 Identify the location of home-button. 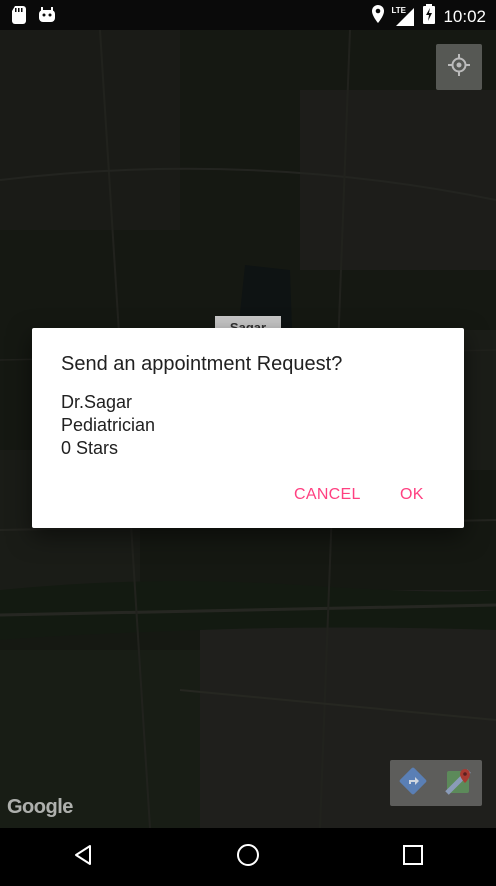
(248, 857).